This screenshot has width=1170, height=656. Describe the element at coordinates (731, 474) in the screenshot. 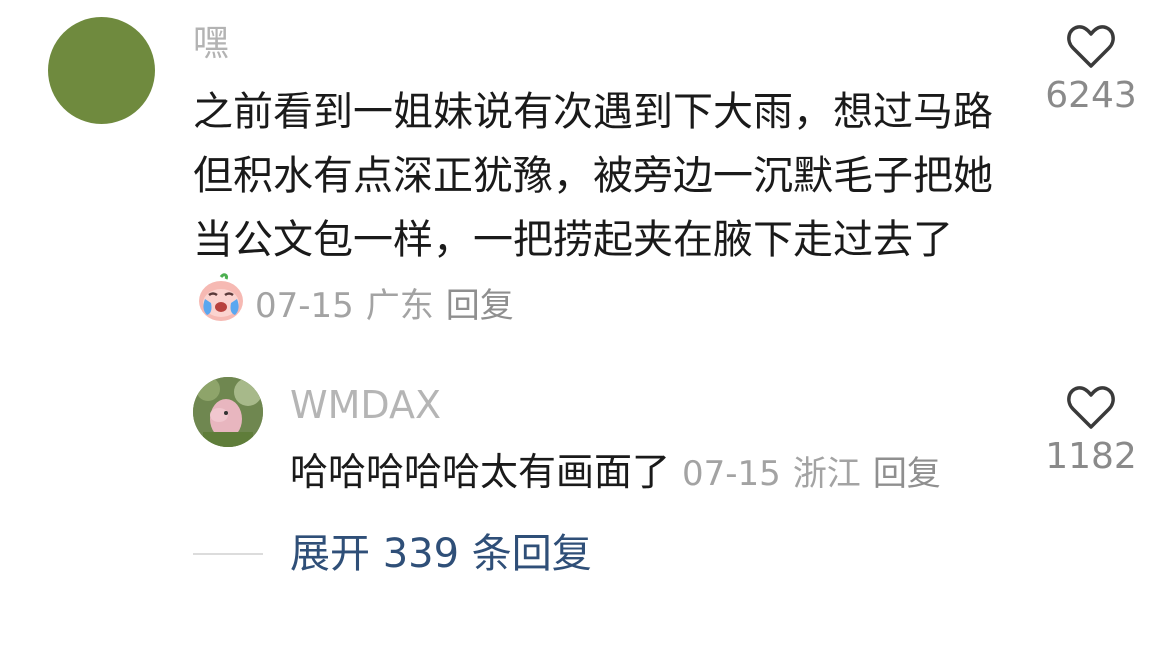

I see `reply-date: 07-15` at that location.